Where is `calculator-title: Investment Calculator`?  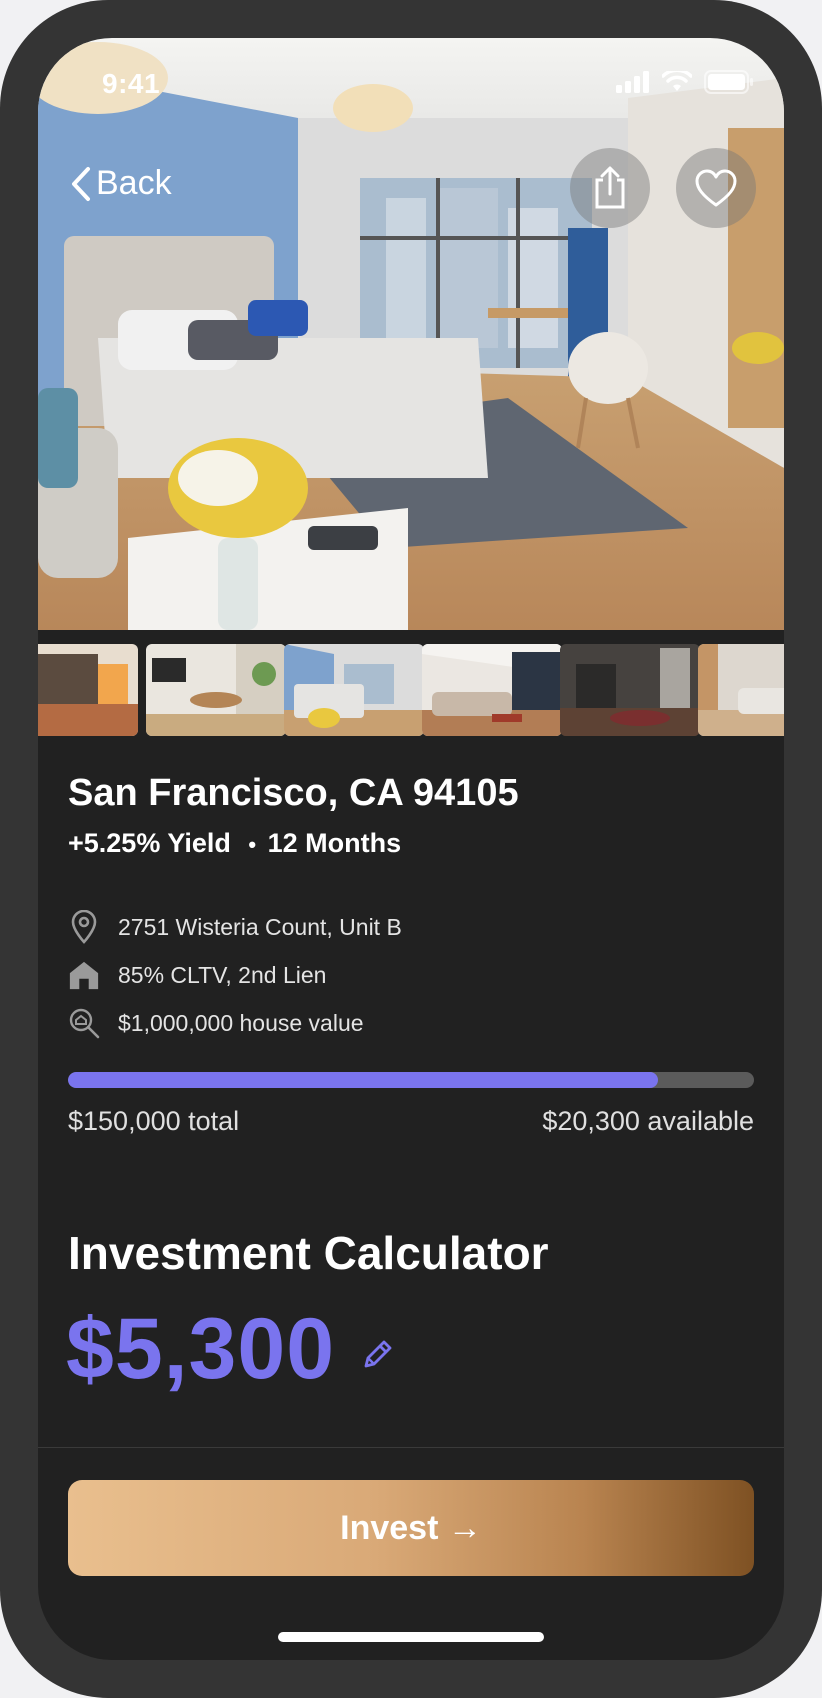 calculator-title: Investment Calculator is located at coordinates (308, 1253).